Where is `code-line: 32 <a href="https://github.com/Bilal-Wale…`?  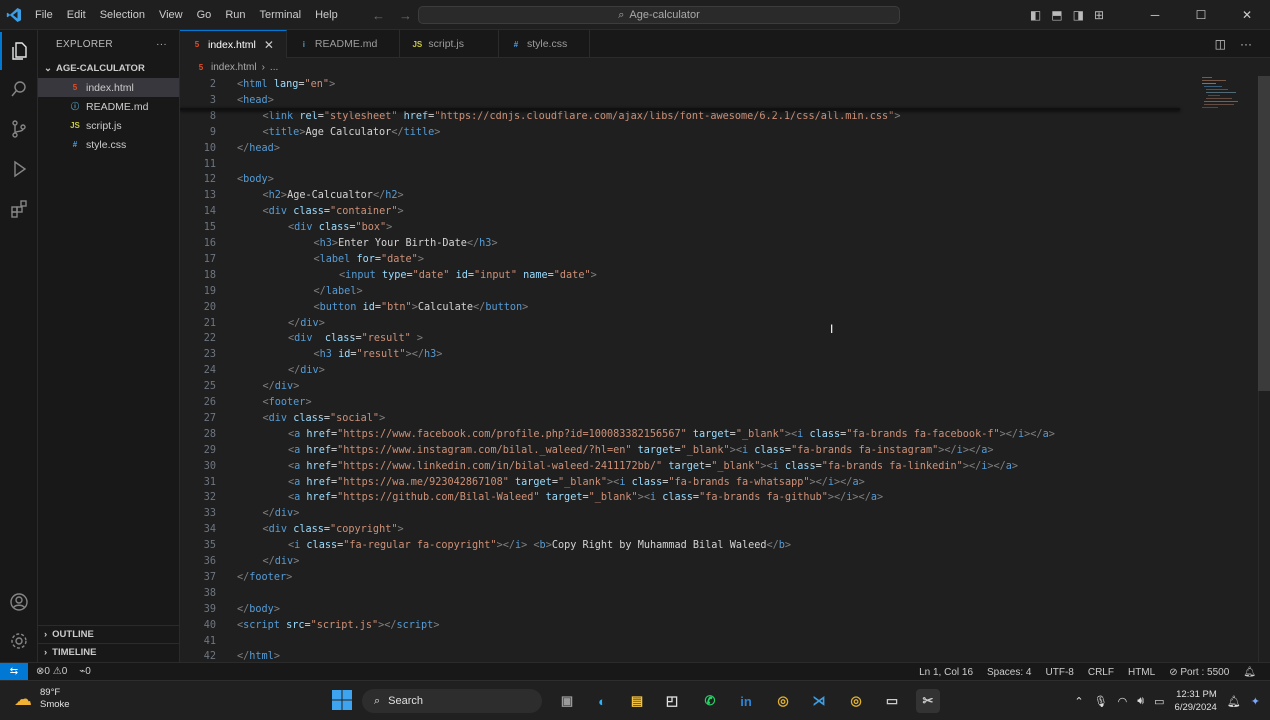 code-line: 32 <a href="https://github.com/Bilal-Wale… is located at coordinates (680, 498).